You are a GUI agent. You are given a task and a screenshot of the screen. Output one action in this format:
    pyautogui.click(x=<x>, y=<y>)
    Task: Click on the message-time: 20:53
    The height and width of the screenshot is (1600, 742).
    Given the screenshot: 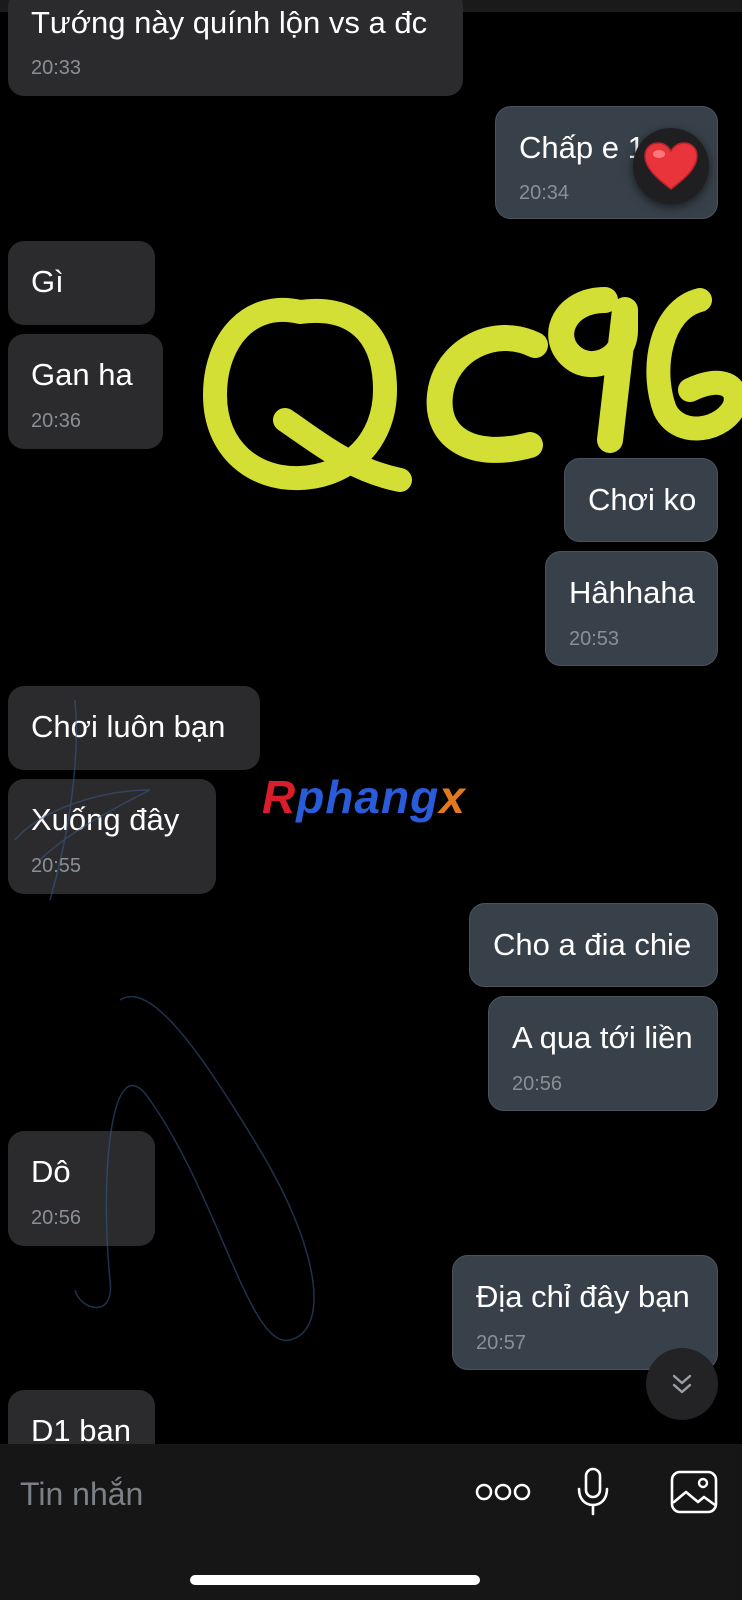 What is the action you would take?
    pyautogui.click(x=594, y=639)
    